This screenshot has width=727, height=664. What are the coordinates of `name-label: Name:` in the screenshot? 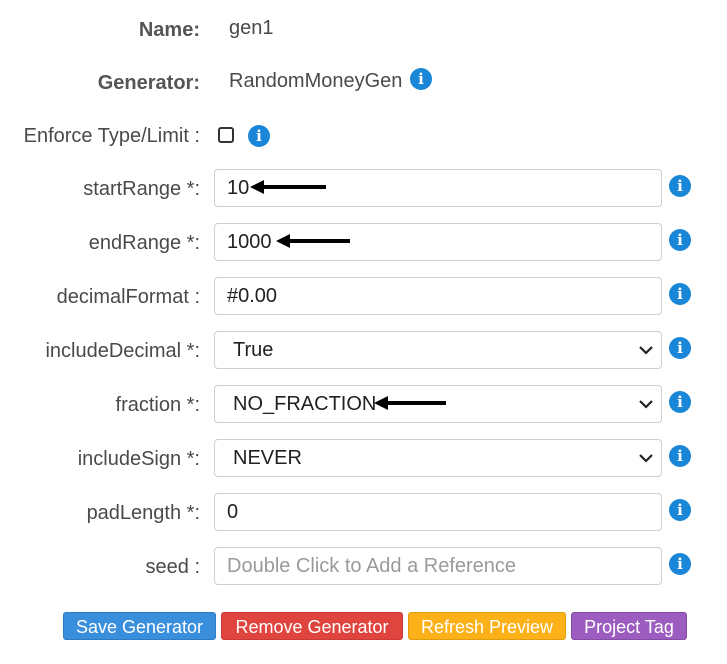 It's located at (169, 30).